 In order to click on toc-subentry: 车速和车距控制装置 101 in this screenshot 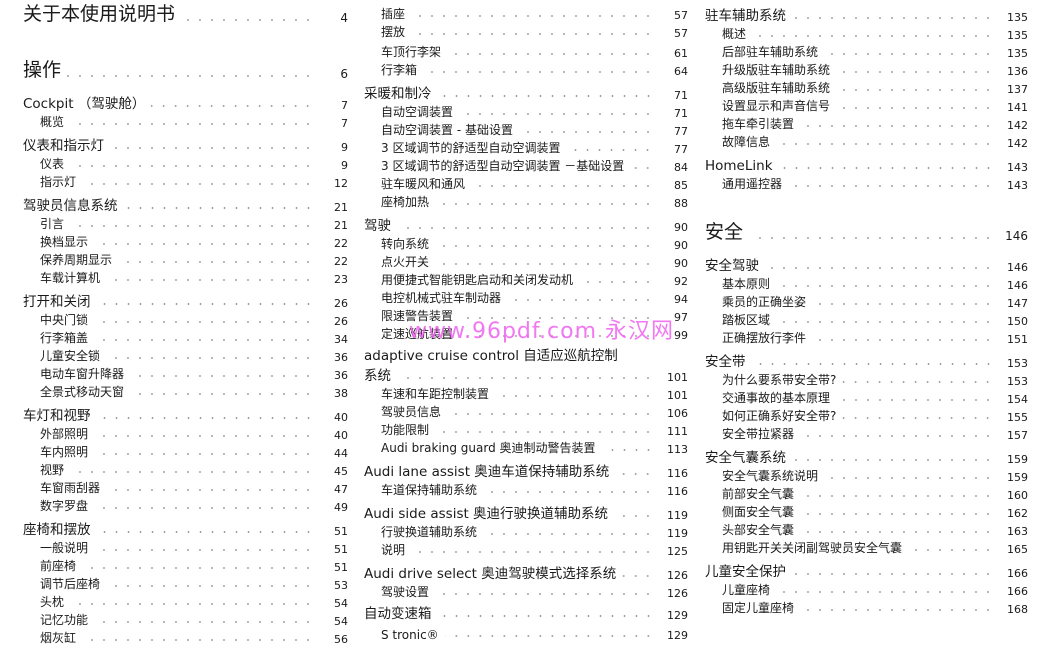, I will do `click(526, 394)`.